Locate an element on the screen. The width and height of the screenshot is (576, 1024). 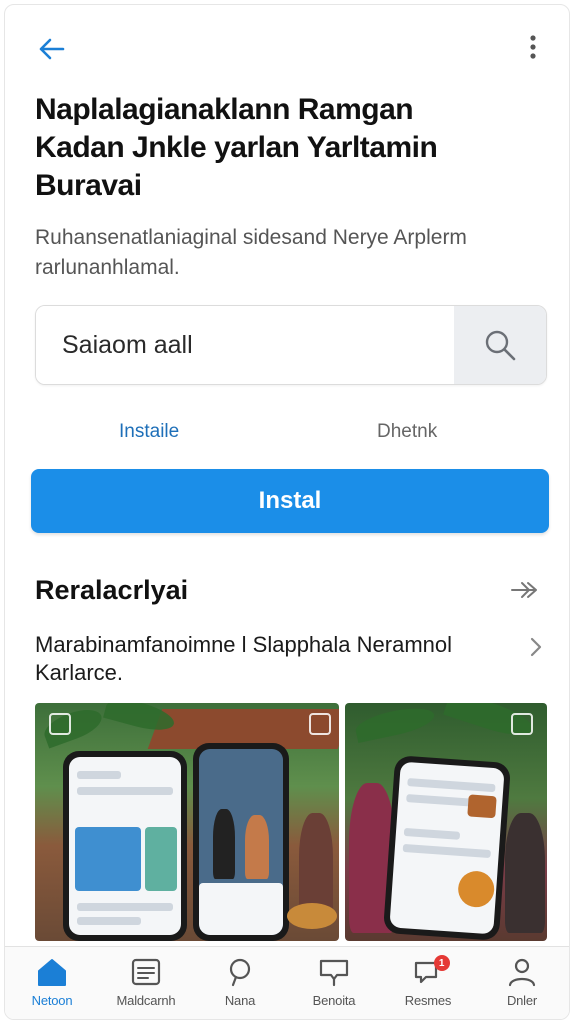
search-bar is located at coordinates (291, 345).